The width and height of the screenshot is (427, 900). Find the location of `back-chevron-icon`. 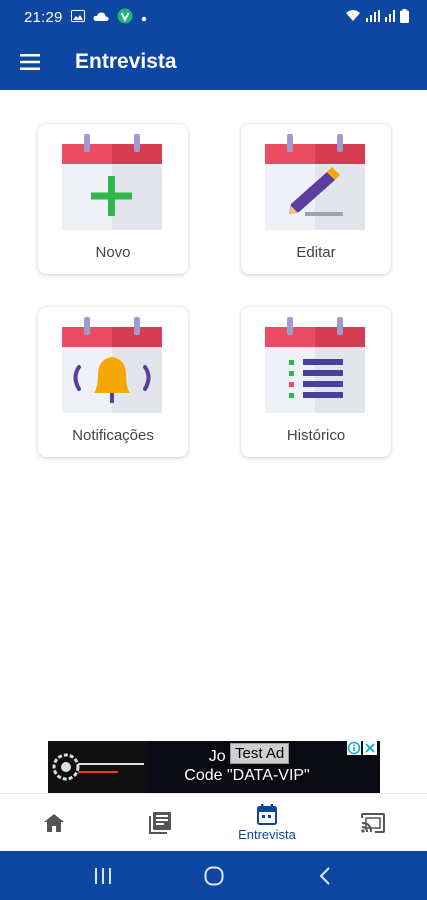

back-chevron-icon is located at coordinates (324, 876).